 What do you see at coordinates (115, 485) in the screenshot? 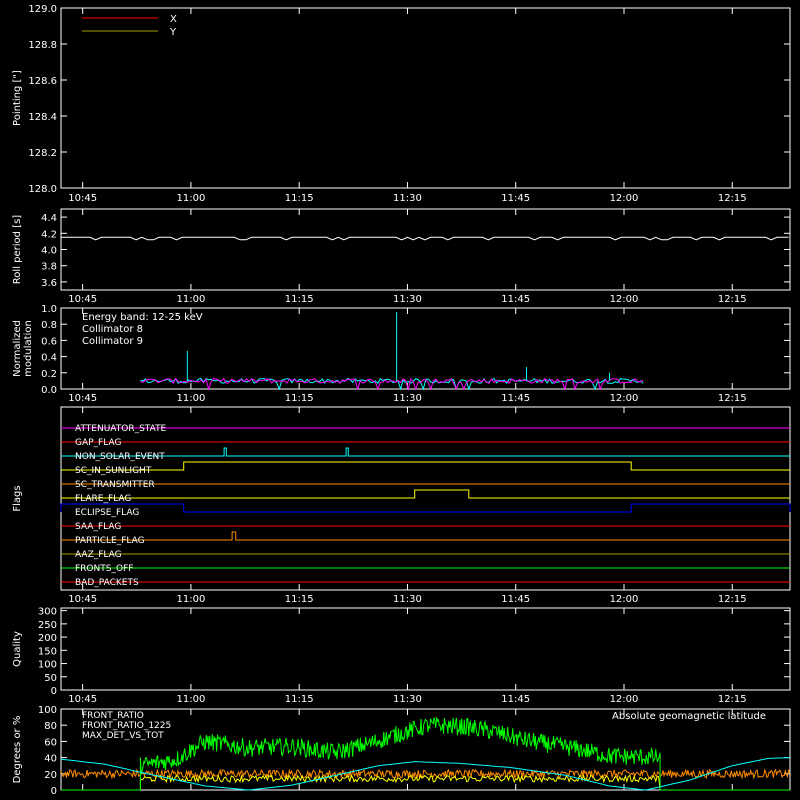
I see `flag-label: SC_TRANSMITTER` at bounding box center [115, 485].